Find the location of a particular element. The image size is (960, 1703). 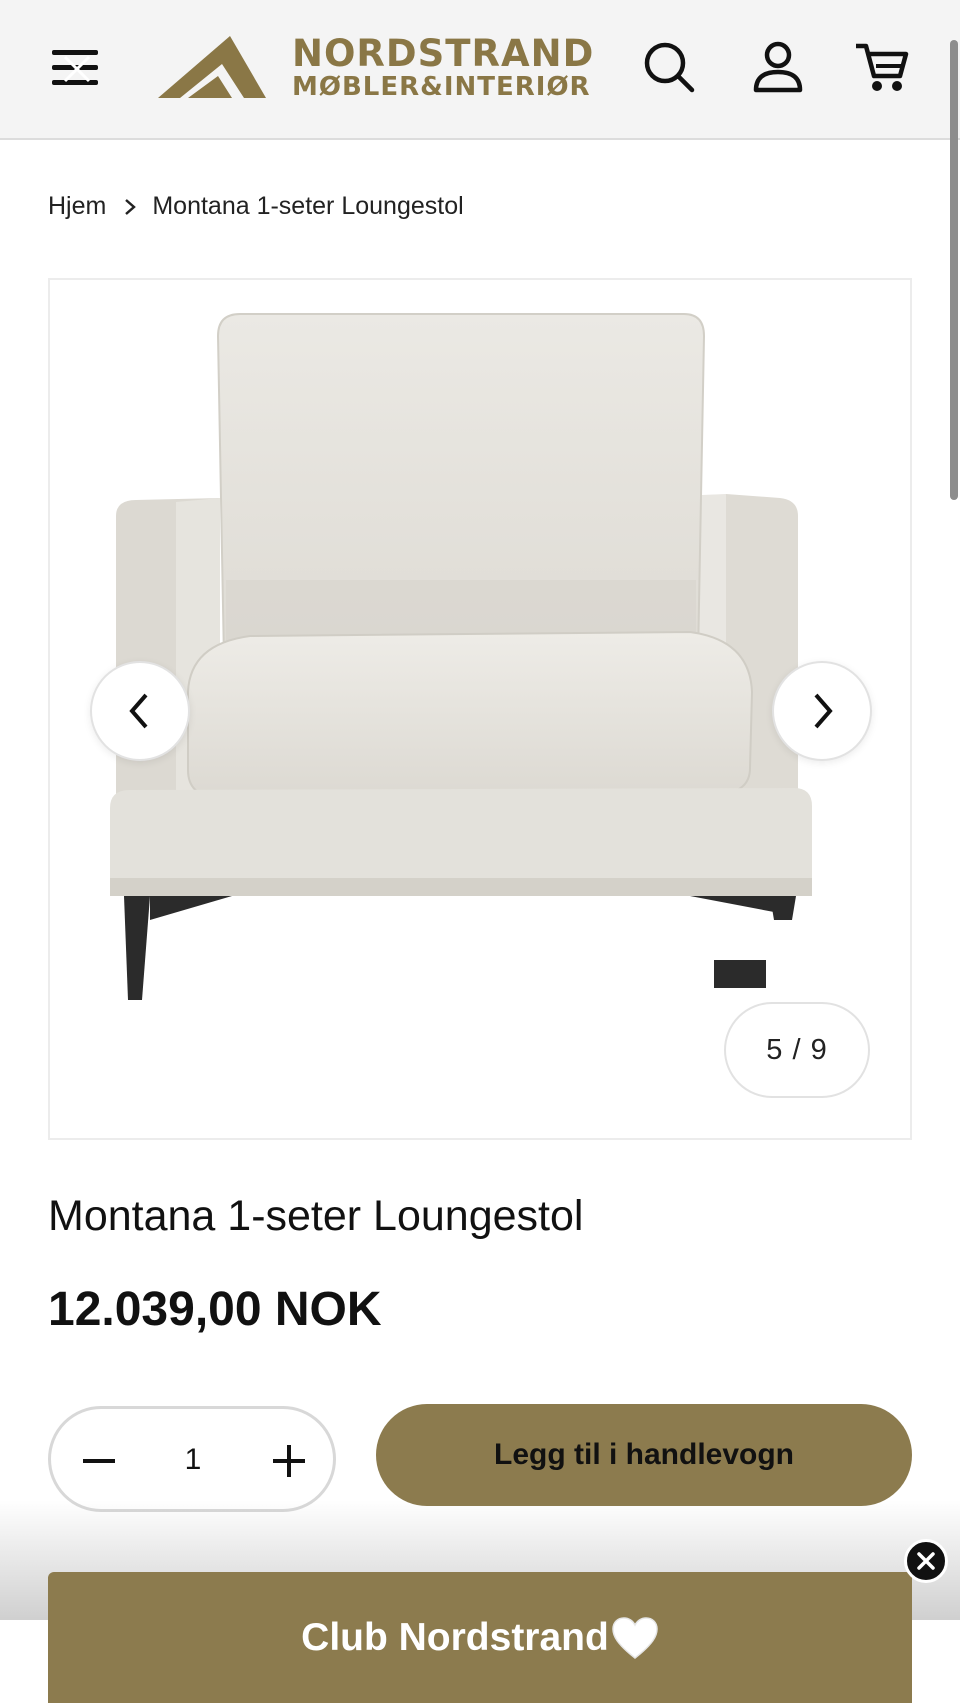

close-banner-button is located at coordinates (926, 1561).